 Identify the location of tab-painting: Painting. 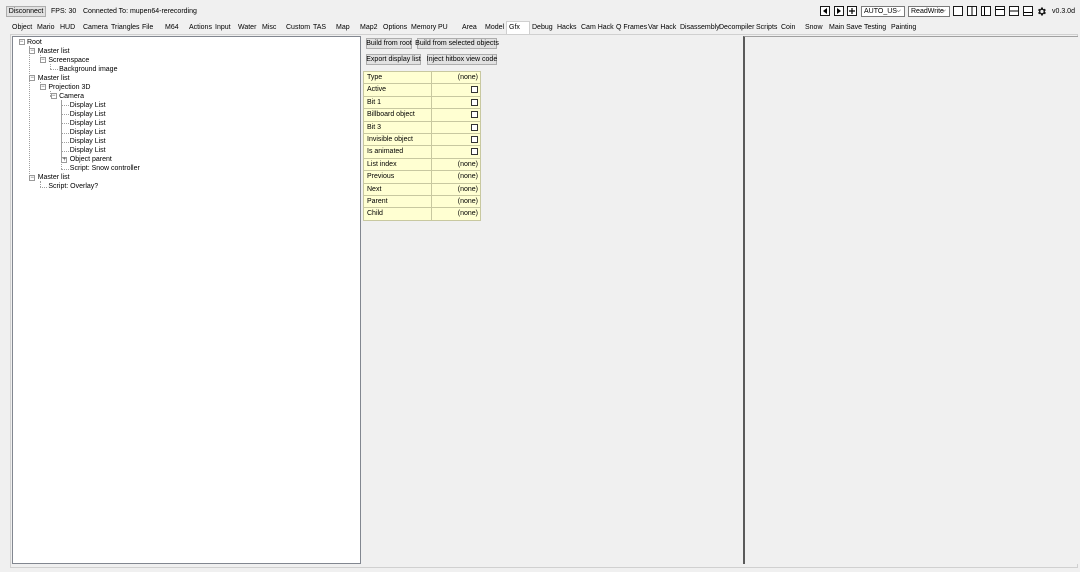
(902, 28).